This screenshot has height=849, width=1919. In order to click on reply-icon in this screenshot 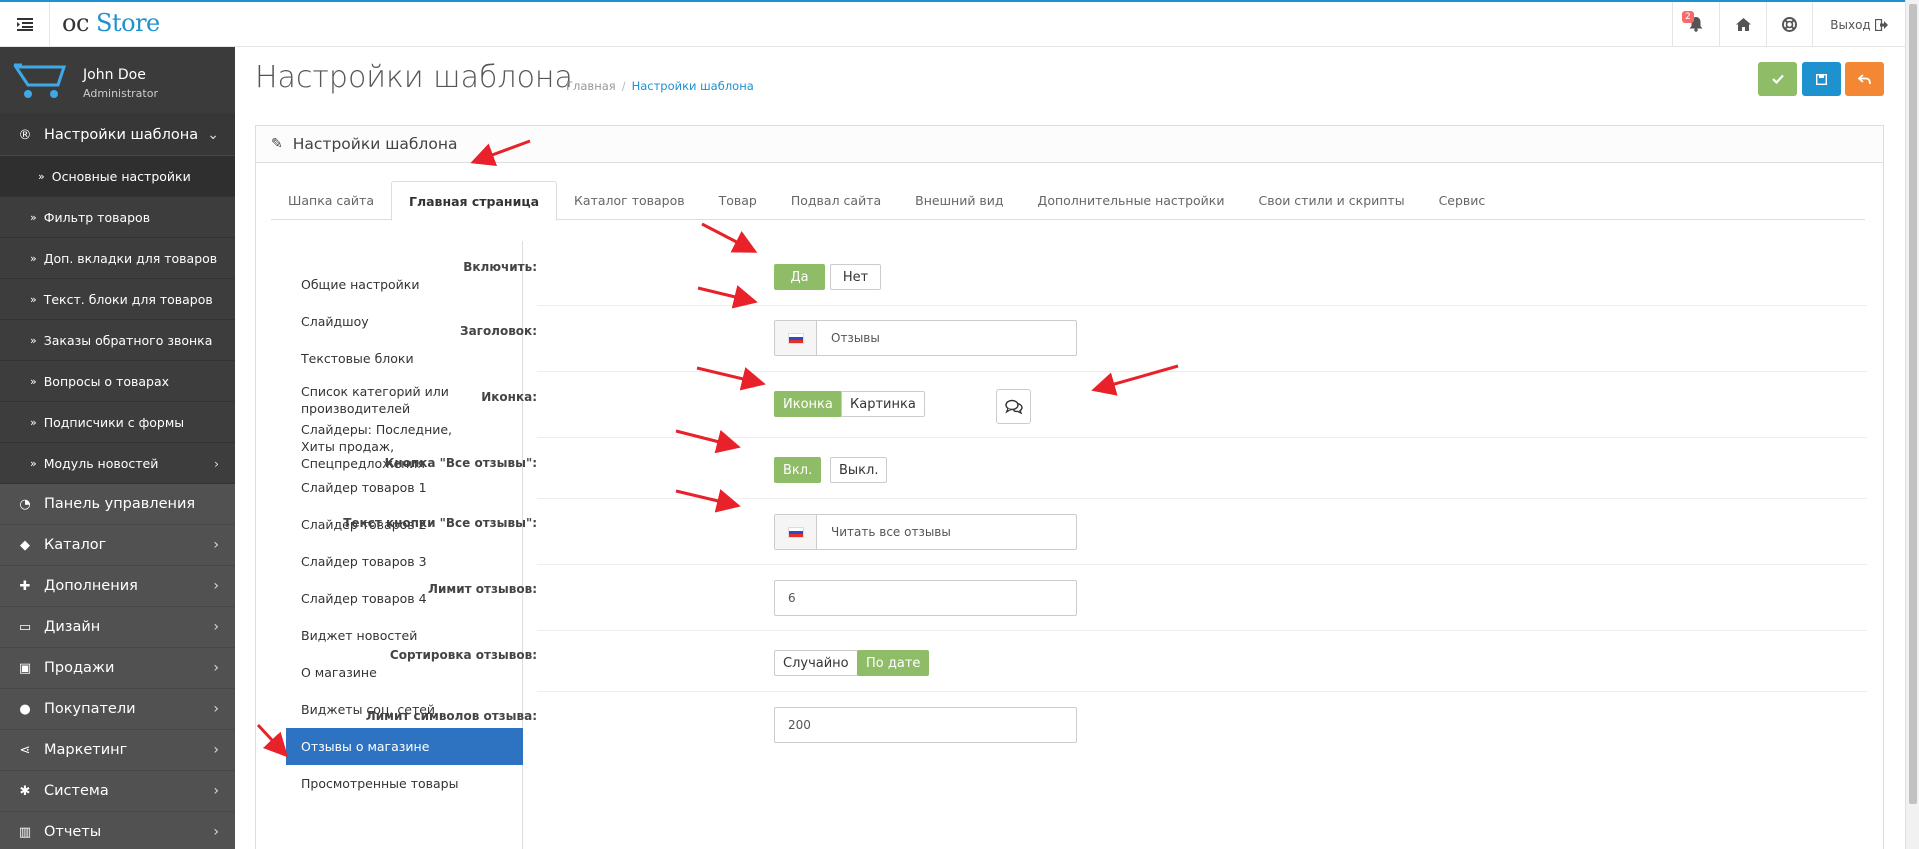, I will do `click(1864, 78)`.